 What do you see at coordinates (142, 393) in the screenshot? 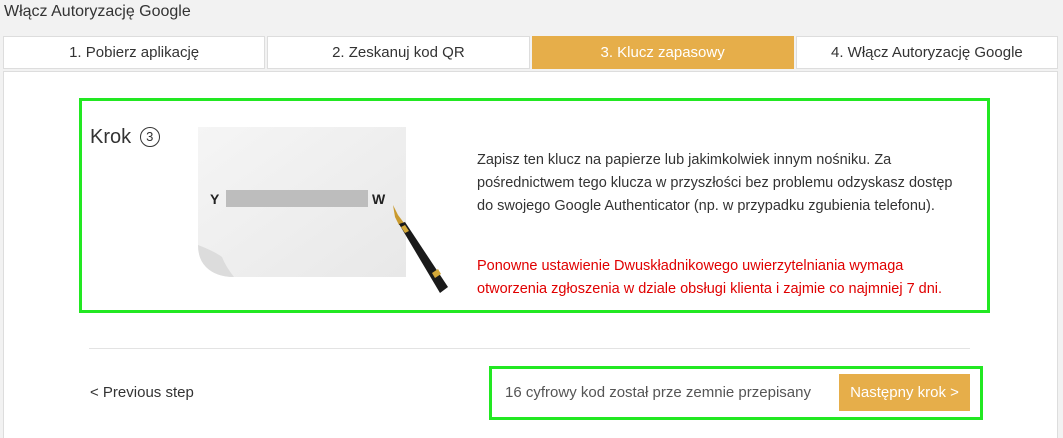
I see `previous-step-link: < Previous step` at bounding box center [142, 393].